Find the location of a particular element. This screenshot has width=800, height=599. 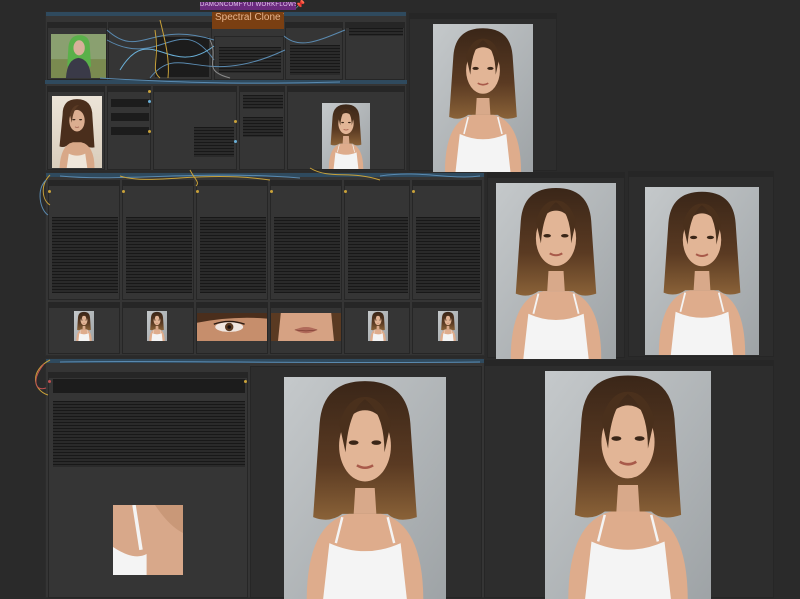

preview-node-small is located at coordinates (346, 128).